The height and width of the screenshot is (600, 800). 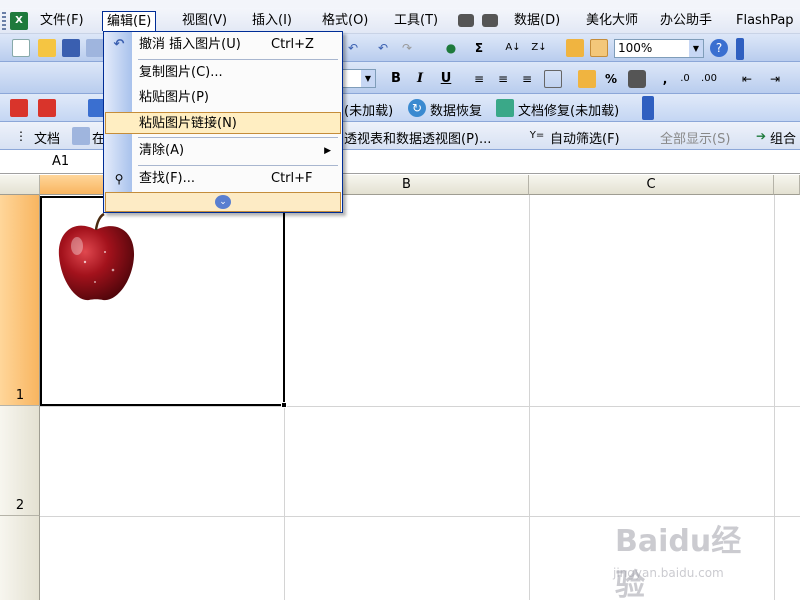 I want to click on menu-file: 文件(F), so click(x=62, y=21).